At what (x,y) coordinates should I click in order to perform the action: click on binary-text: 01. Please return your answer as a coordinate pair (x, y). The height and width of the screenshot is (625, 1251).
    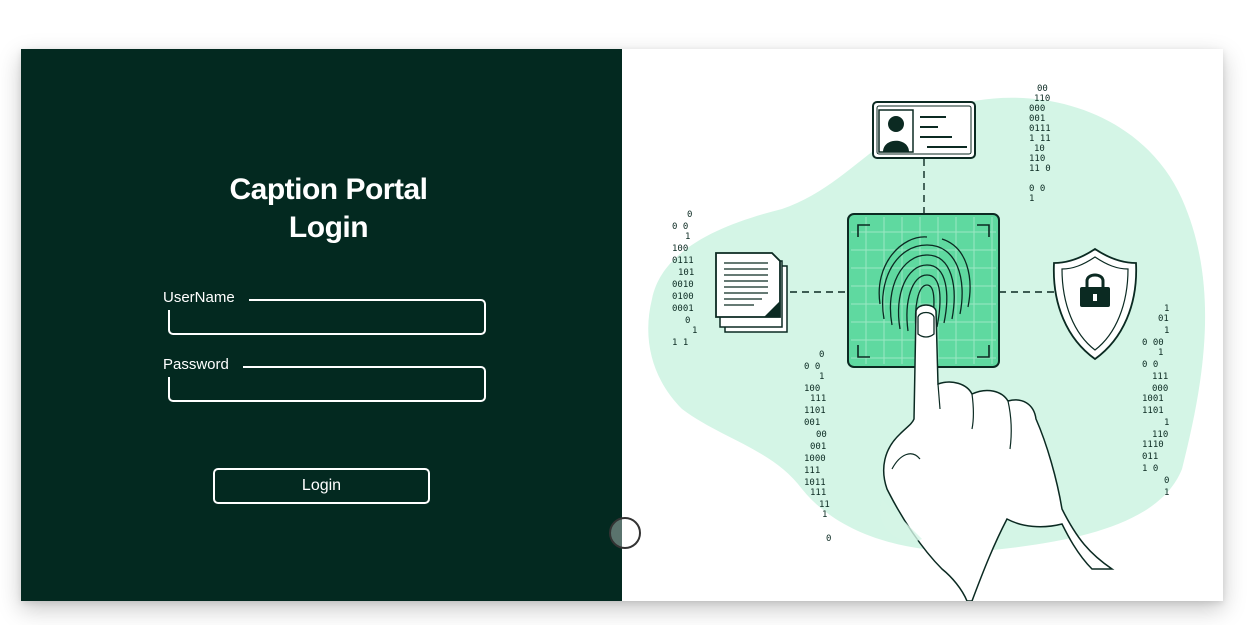
    Looking at the image, I should click on (1163, 319).